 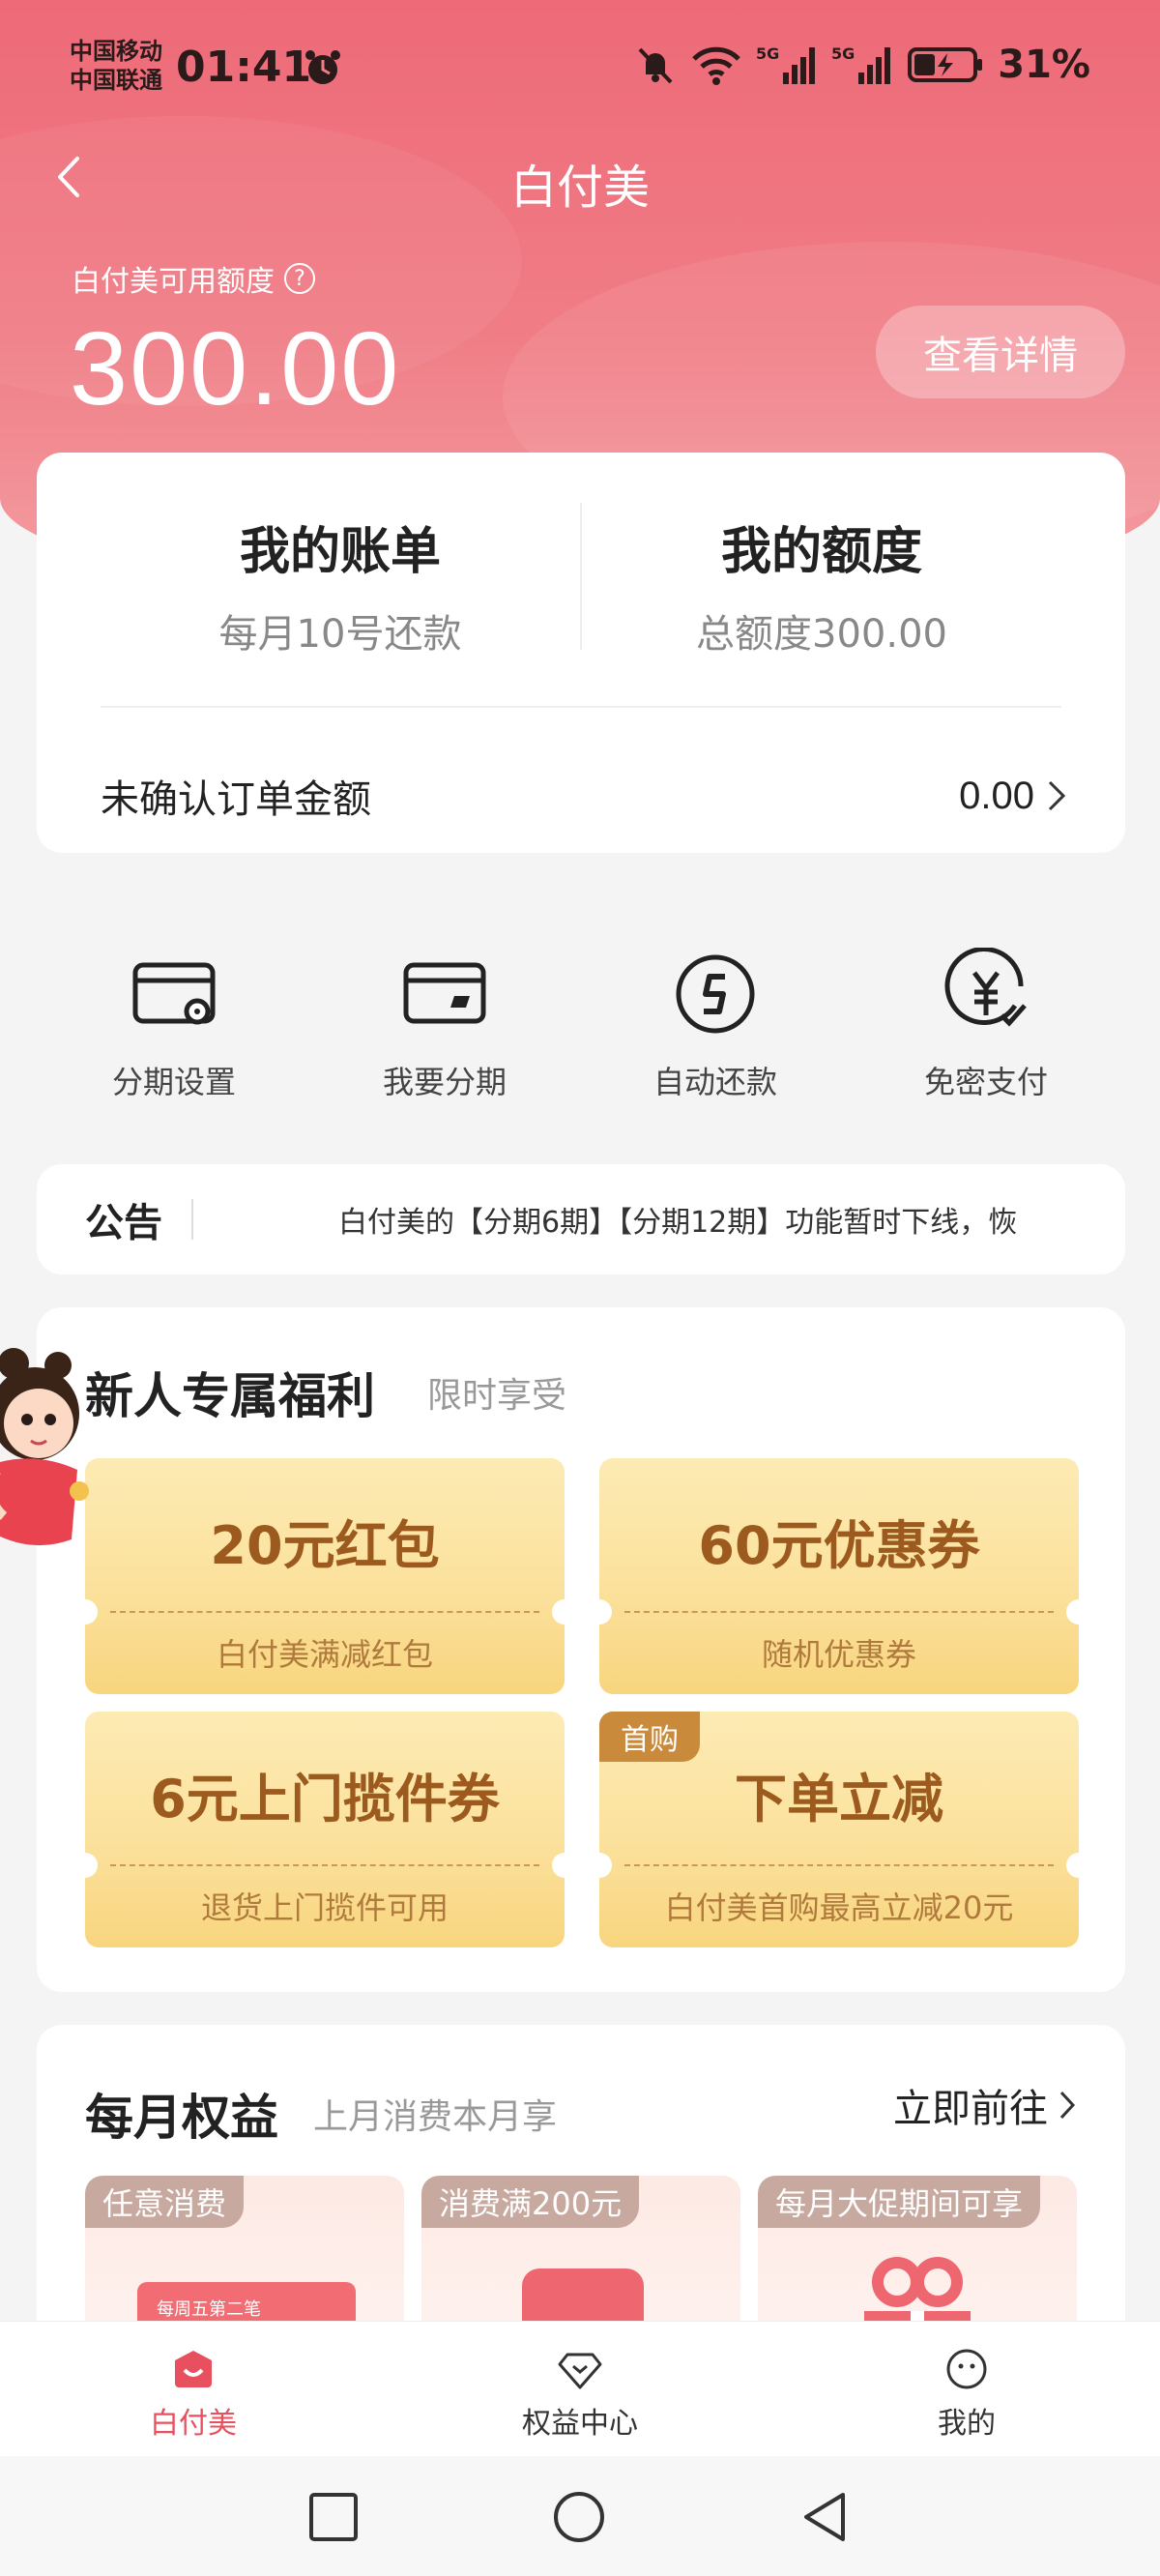 I want to click on status-bar: 中国移动 中国联通 01:41 5G 5G 31%, so click(x=580, y=70).